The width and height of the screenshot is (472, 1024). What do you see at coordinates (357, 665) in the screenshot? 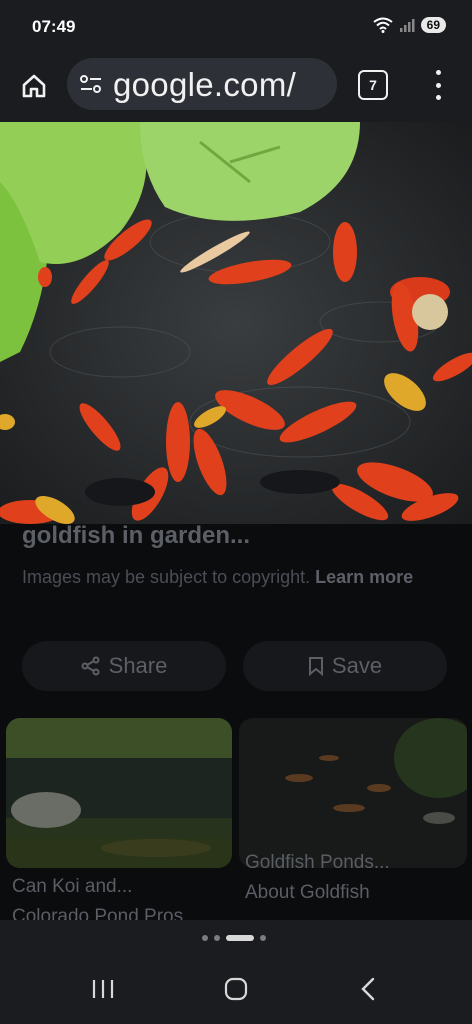
I see `save-label: Save` at bounding box center [357, 665].